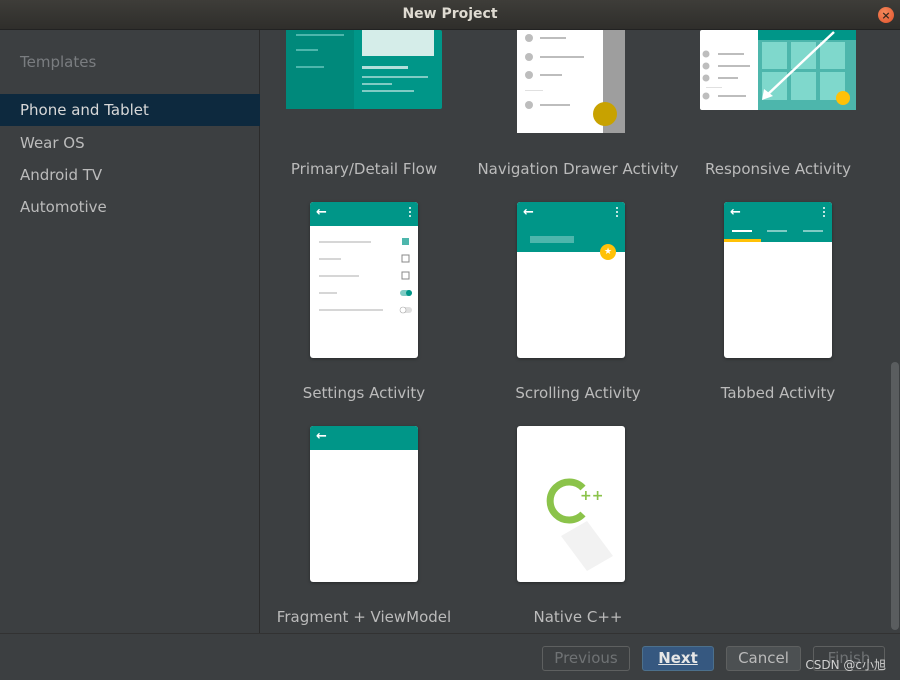 The width and height of the screenshot is (900, 680). What do you see at coordinates (450, 656) in the screenshot?
I see `dialog-footer: Previous Next Cancel Finish CSDN @c小旭` at bounding box center [450, 656].